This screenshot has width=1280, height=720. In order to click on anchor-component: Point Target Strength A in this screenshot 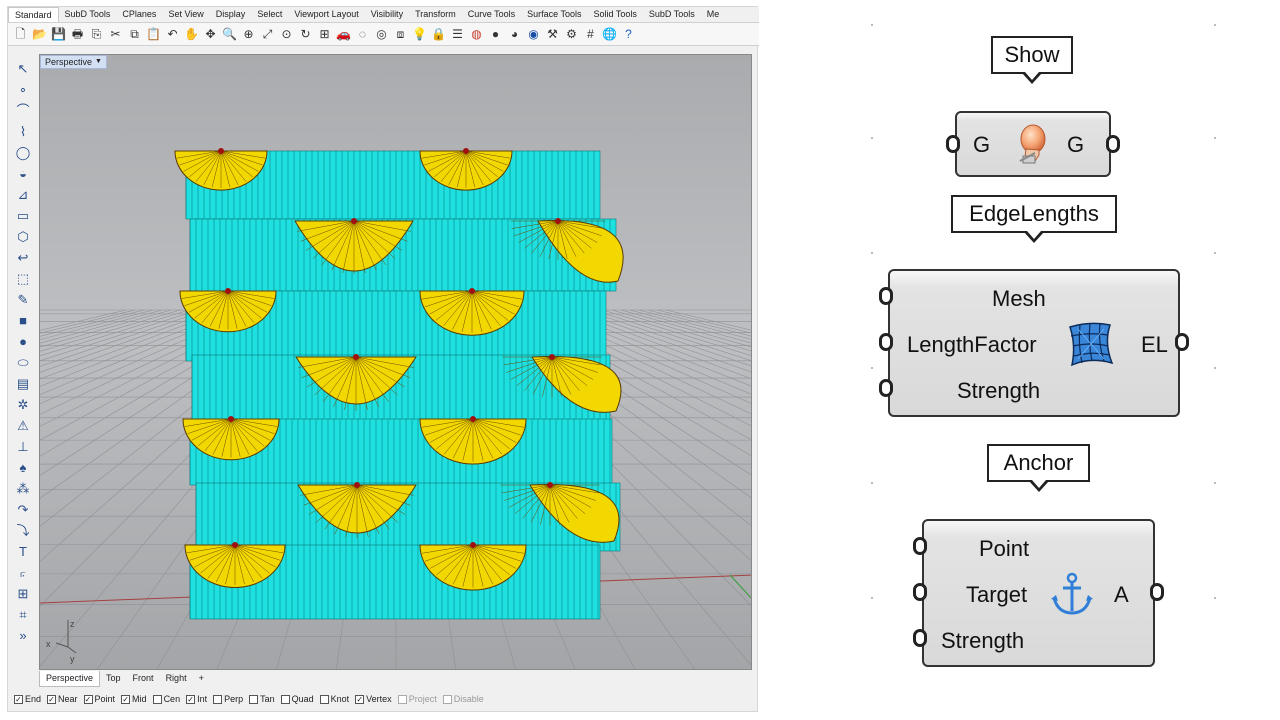, I will do `click(1038, 593)`.